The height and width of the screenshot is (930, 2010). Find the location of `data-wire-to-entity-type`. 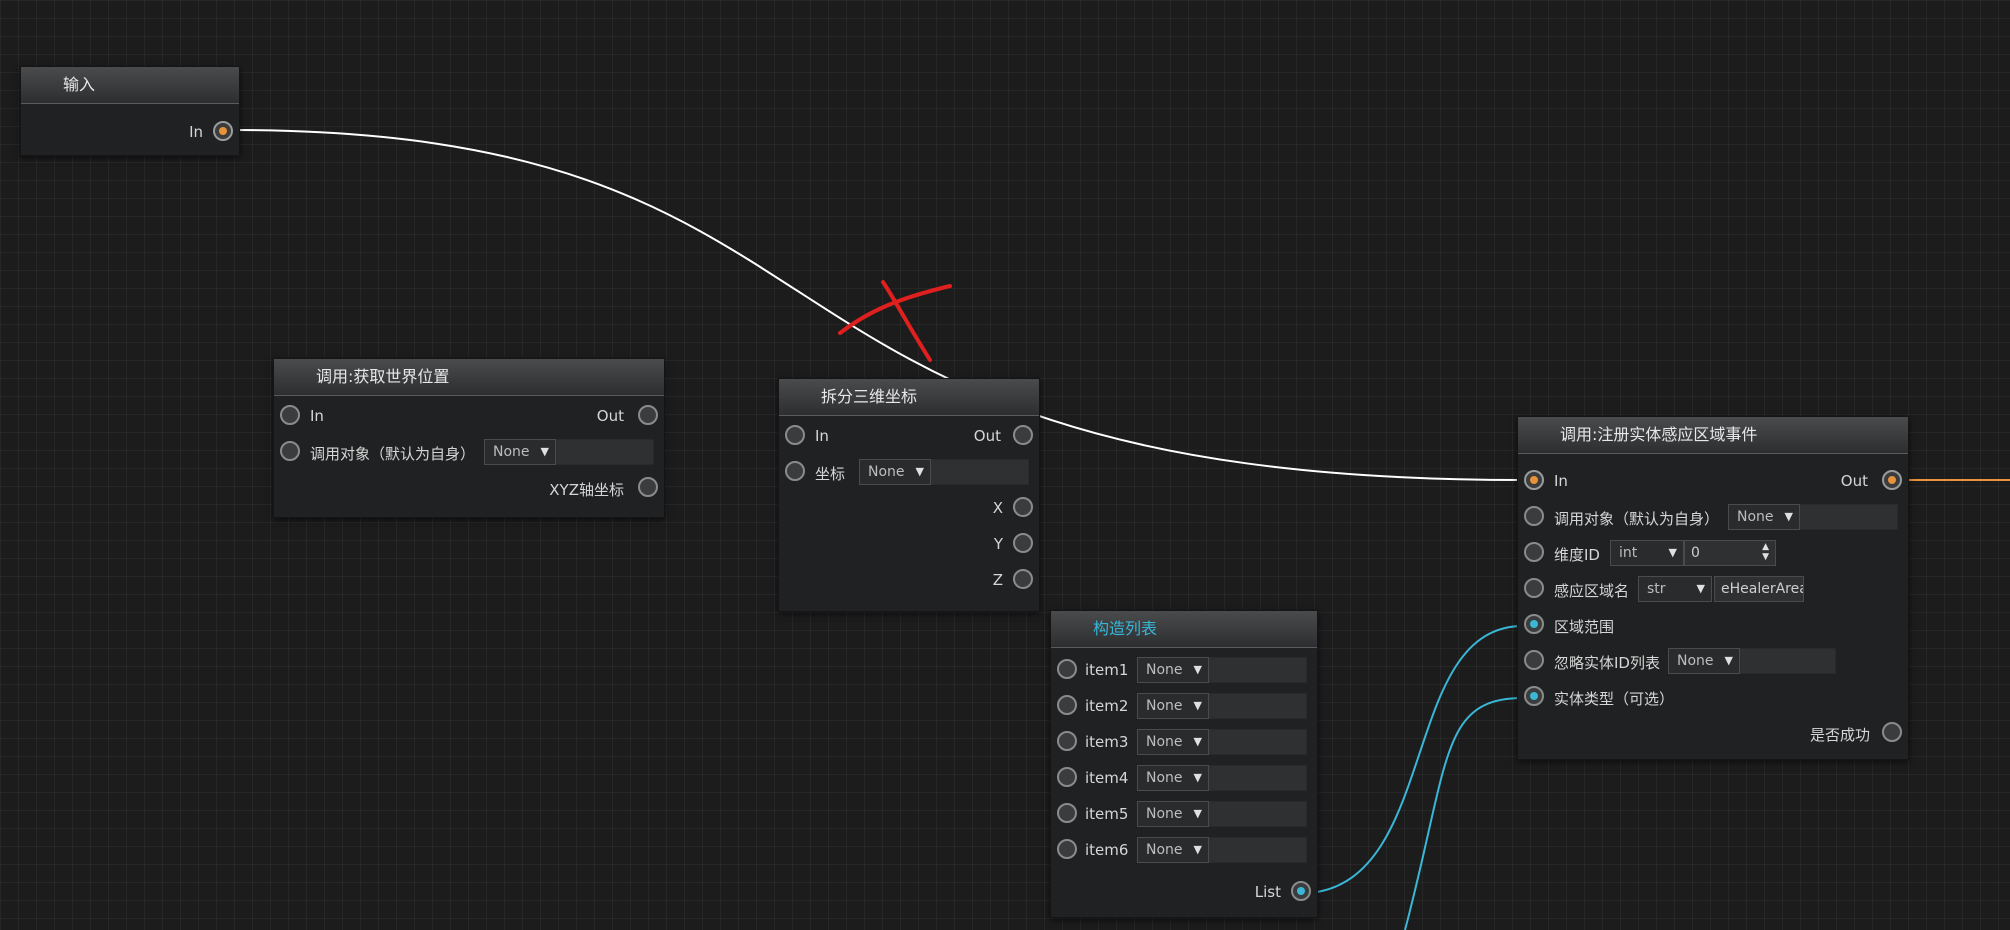

data-wire-to-entity-type is located at coordinates (1464, 813).